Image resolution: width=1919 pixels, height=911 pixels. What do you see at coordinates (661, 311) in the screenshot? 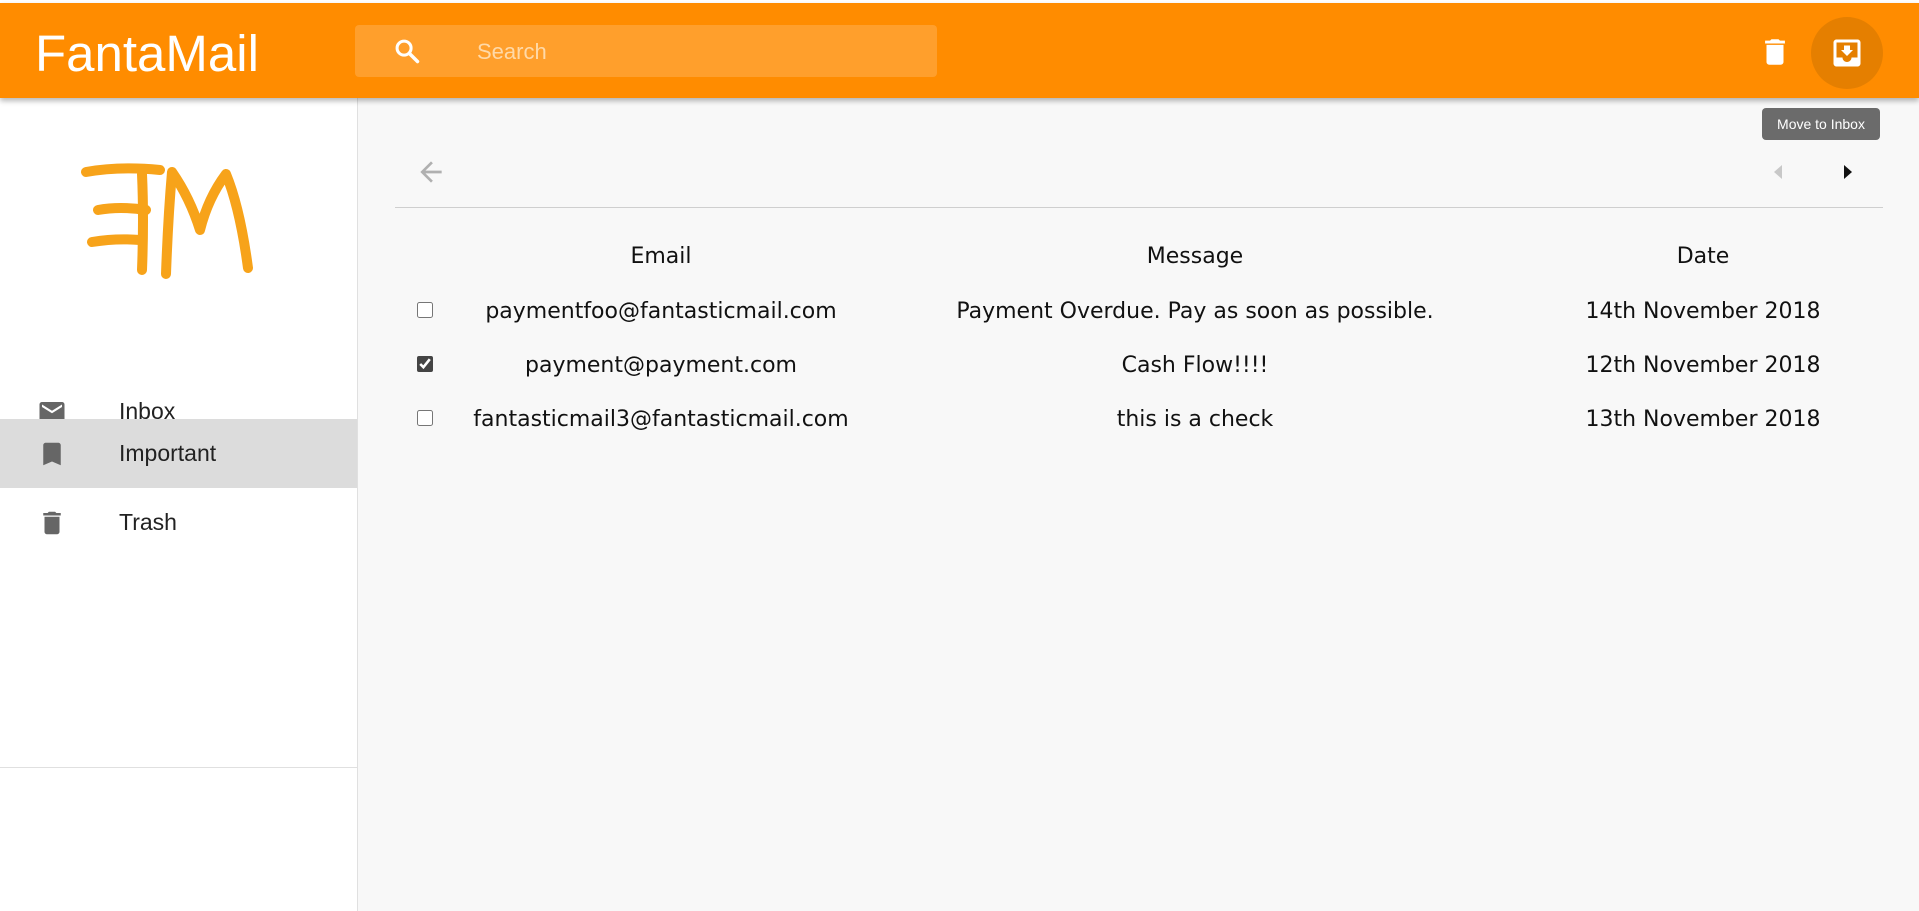
I see `row-email: paymentfoo@fantasticmail.com` at bounding box center [661, 311].